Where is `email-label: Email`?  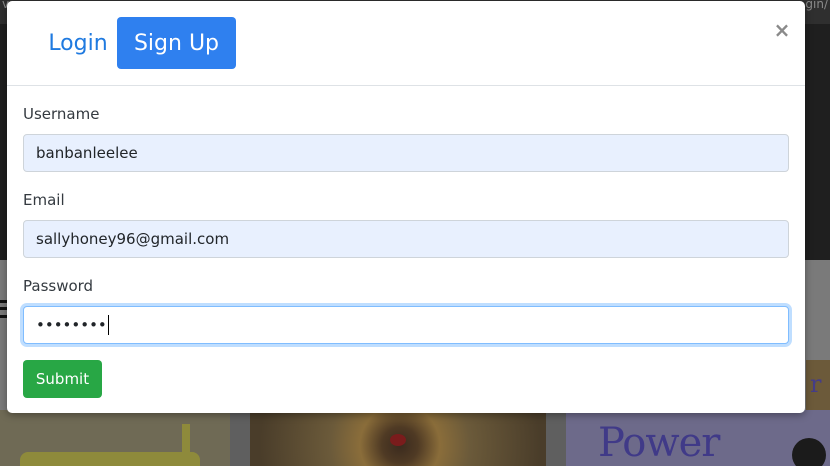
email-label: Email is located at coordinates (44, 200).